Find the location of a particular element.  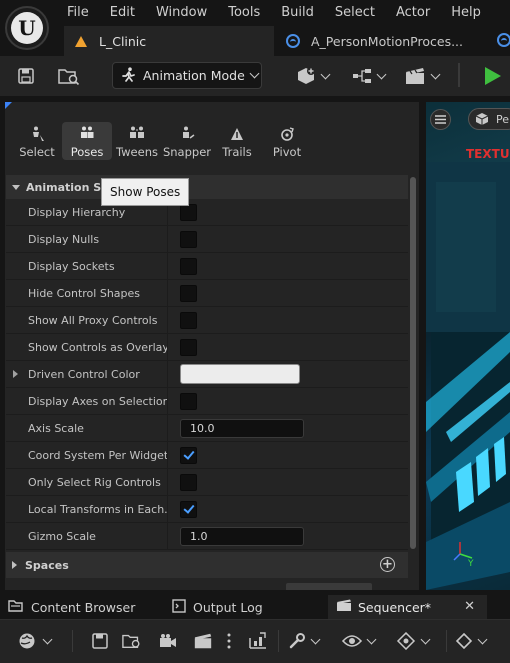

display-sockets-checkbox is located at coordinates (188, 266).